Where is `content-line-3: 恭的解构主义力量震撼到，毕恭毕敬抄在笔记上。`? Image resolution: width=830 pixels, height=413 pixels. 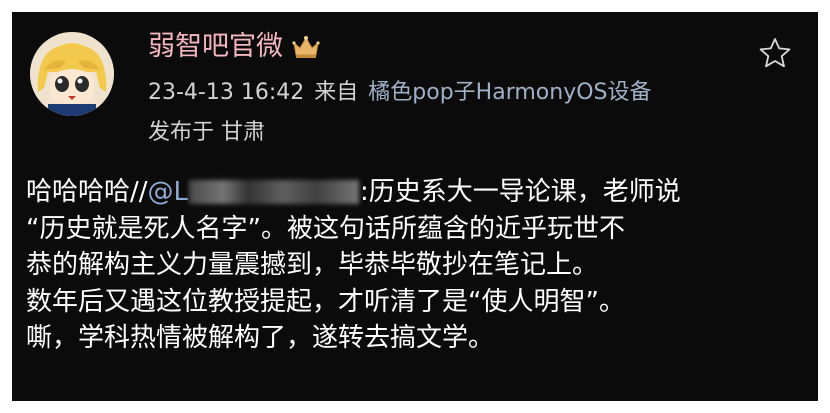
content-line-3: 恭的解构主义力量震撼到，毕恭毕敬抄在笔记上。 is located at coordinates (312, 265).